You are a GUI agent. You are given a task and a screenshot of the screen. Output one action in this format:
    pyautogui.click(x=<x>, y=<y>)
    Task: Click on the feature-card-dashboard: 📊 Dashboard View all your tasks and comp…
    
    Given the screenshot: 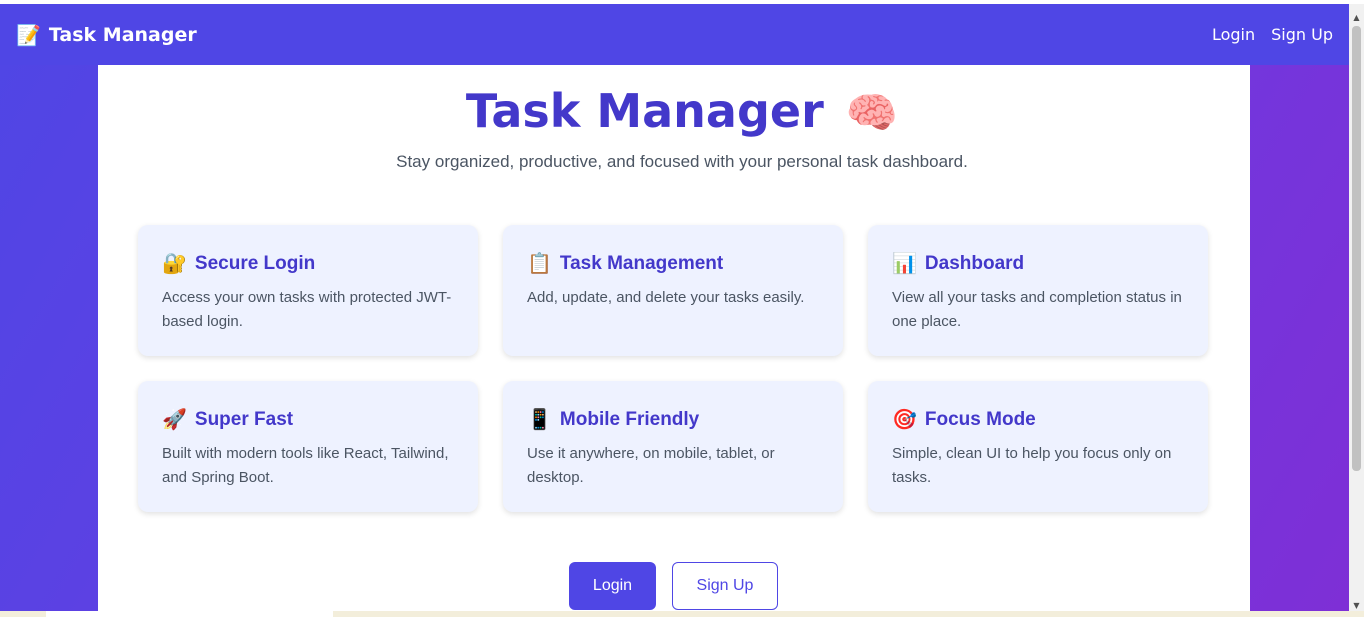 What is the action you would take?
    pyautogui.click(x=1038, y=290)
    